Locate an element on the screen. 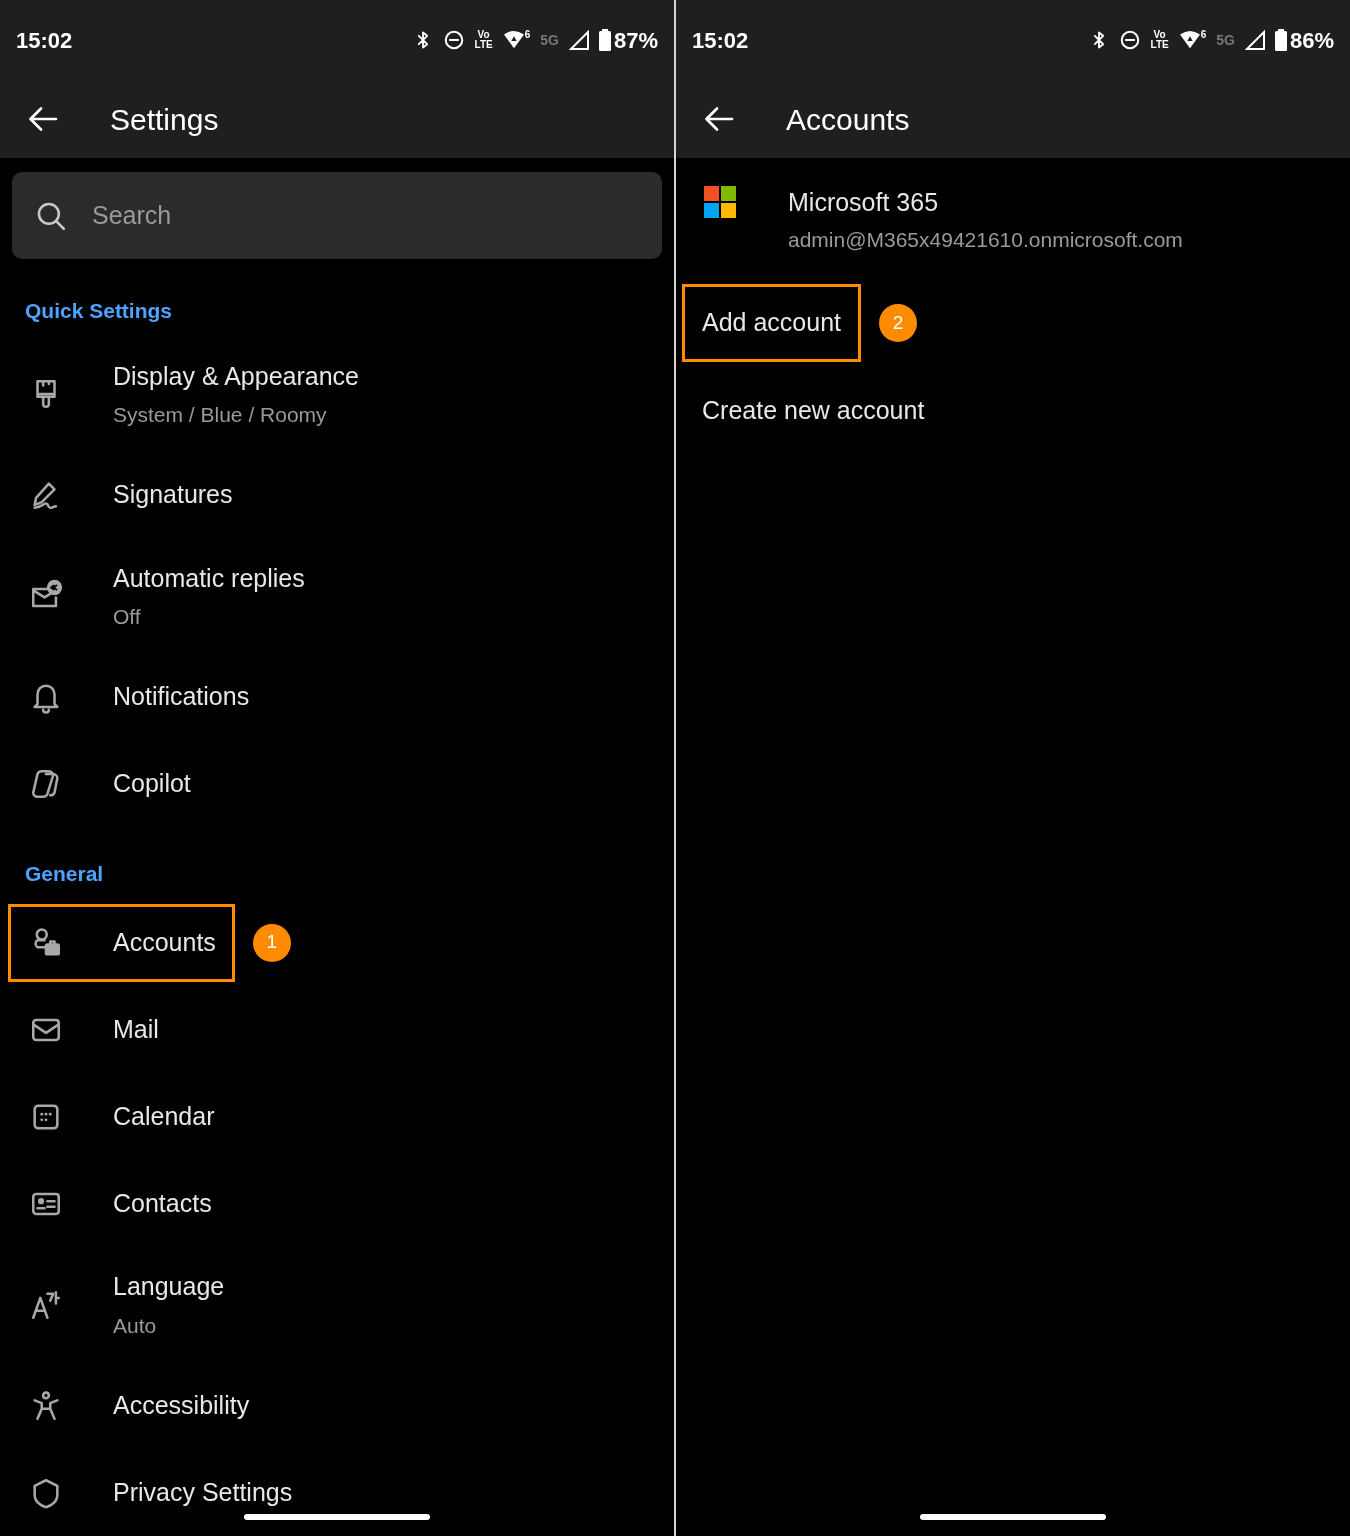 The image size is (1350, 1536). step-number: 1 is located at coordinates (271, 942).